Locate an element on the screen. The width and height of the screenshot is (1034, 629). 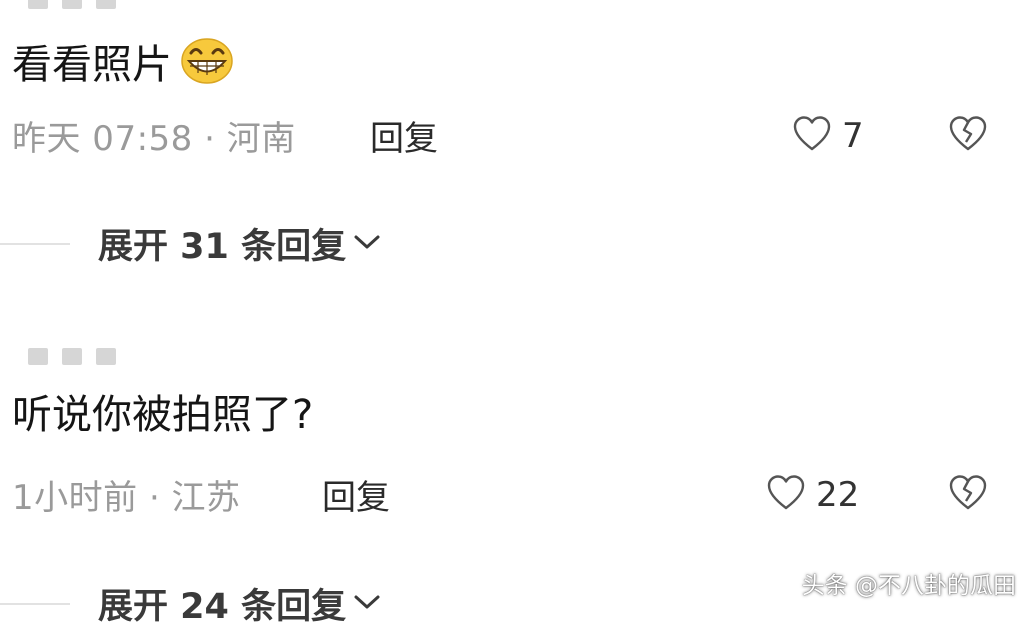
expand-replies-row: 展开 24 条回复 is located at coordinates (191, 603).